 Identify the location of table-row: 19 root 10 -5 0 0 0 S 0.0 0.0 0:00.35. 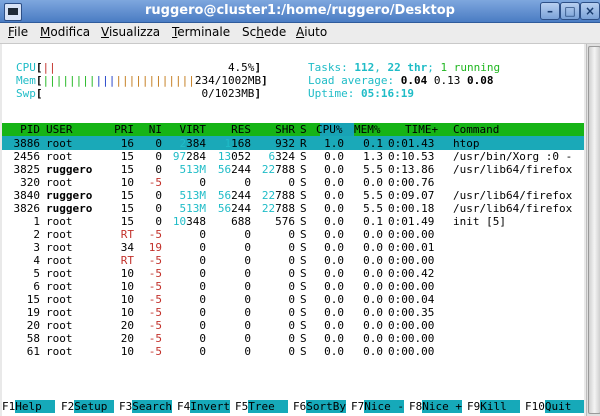
(293, 312).